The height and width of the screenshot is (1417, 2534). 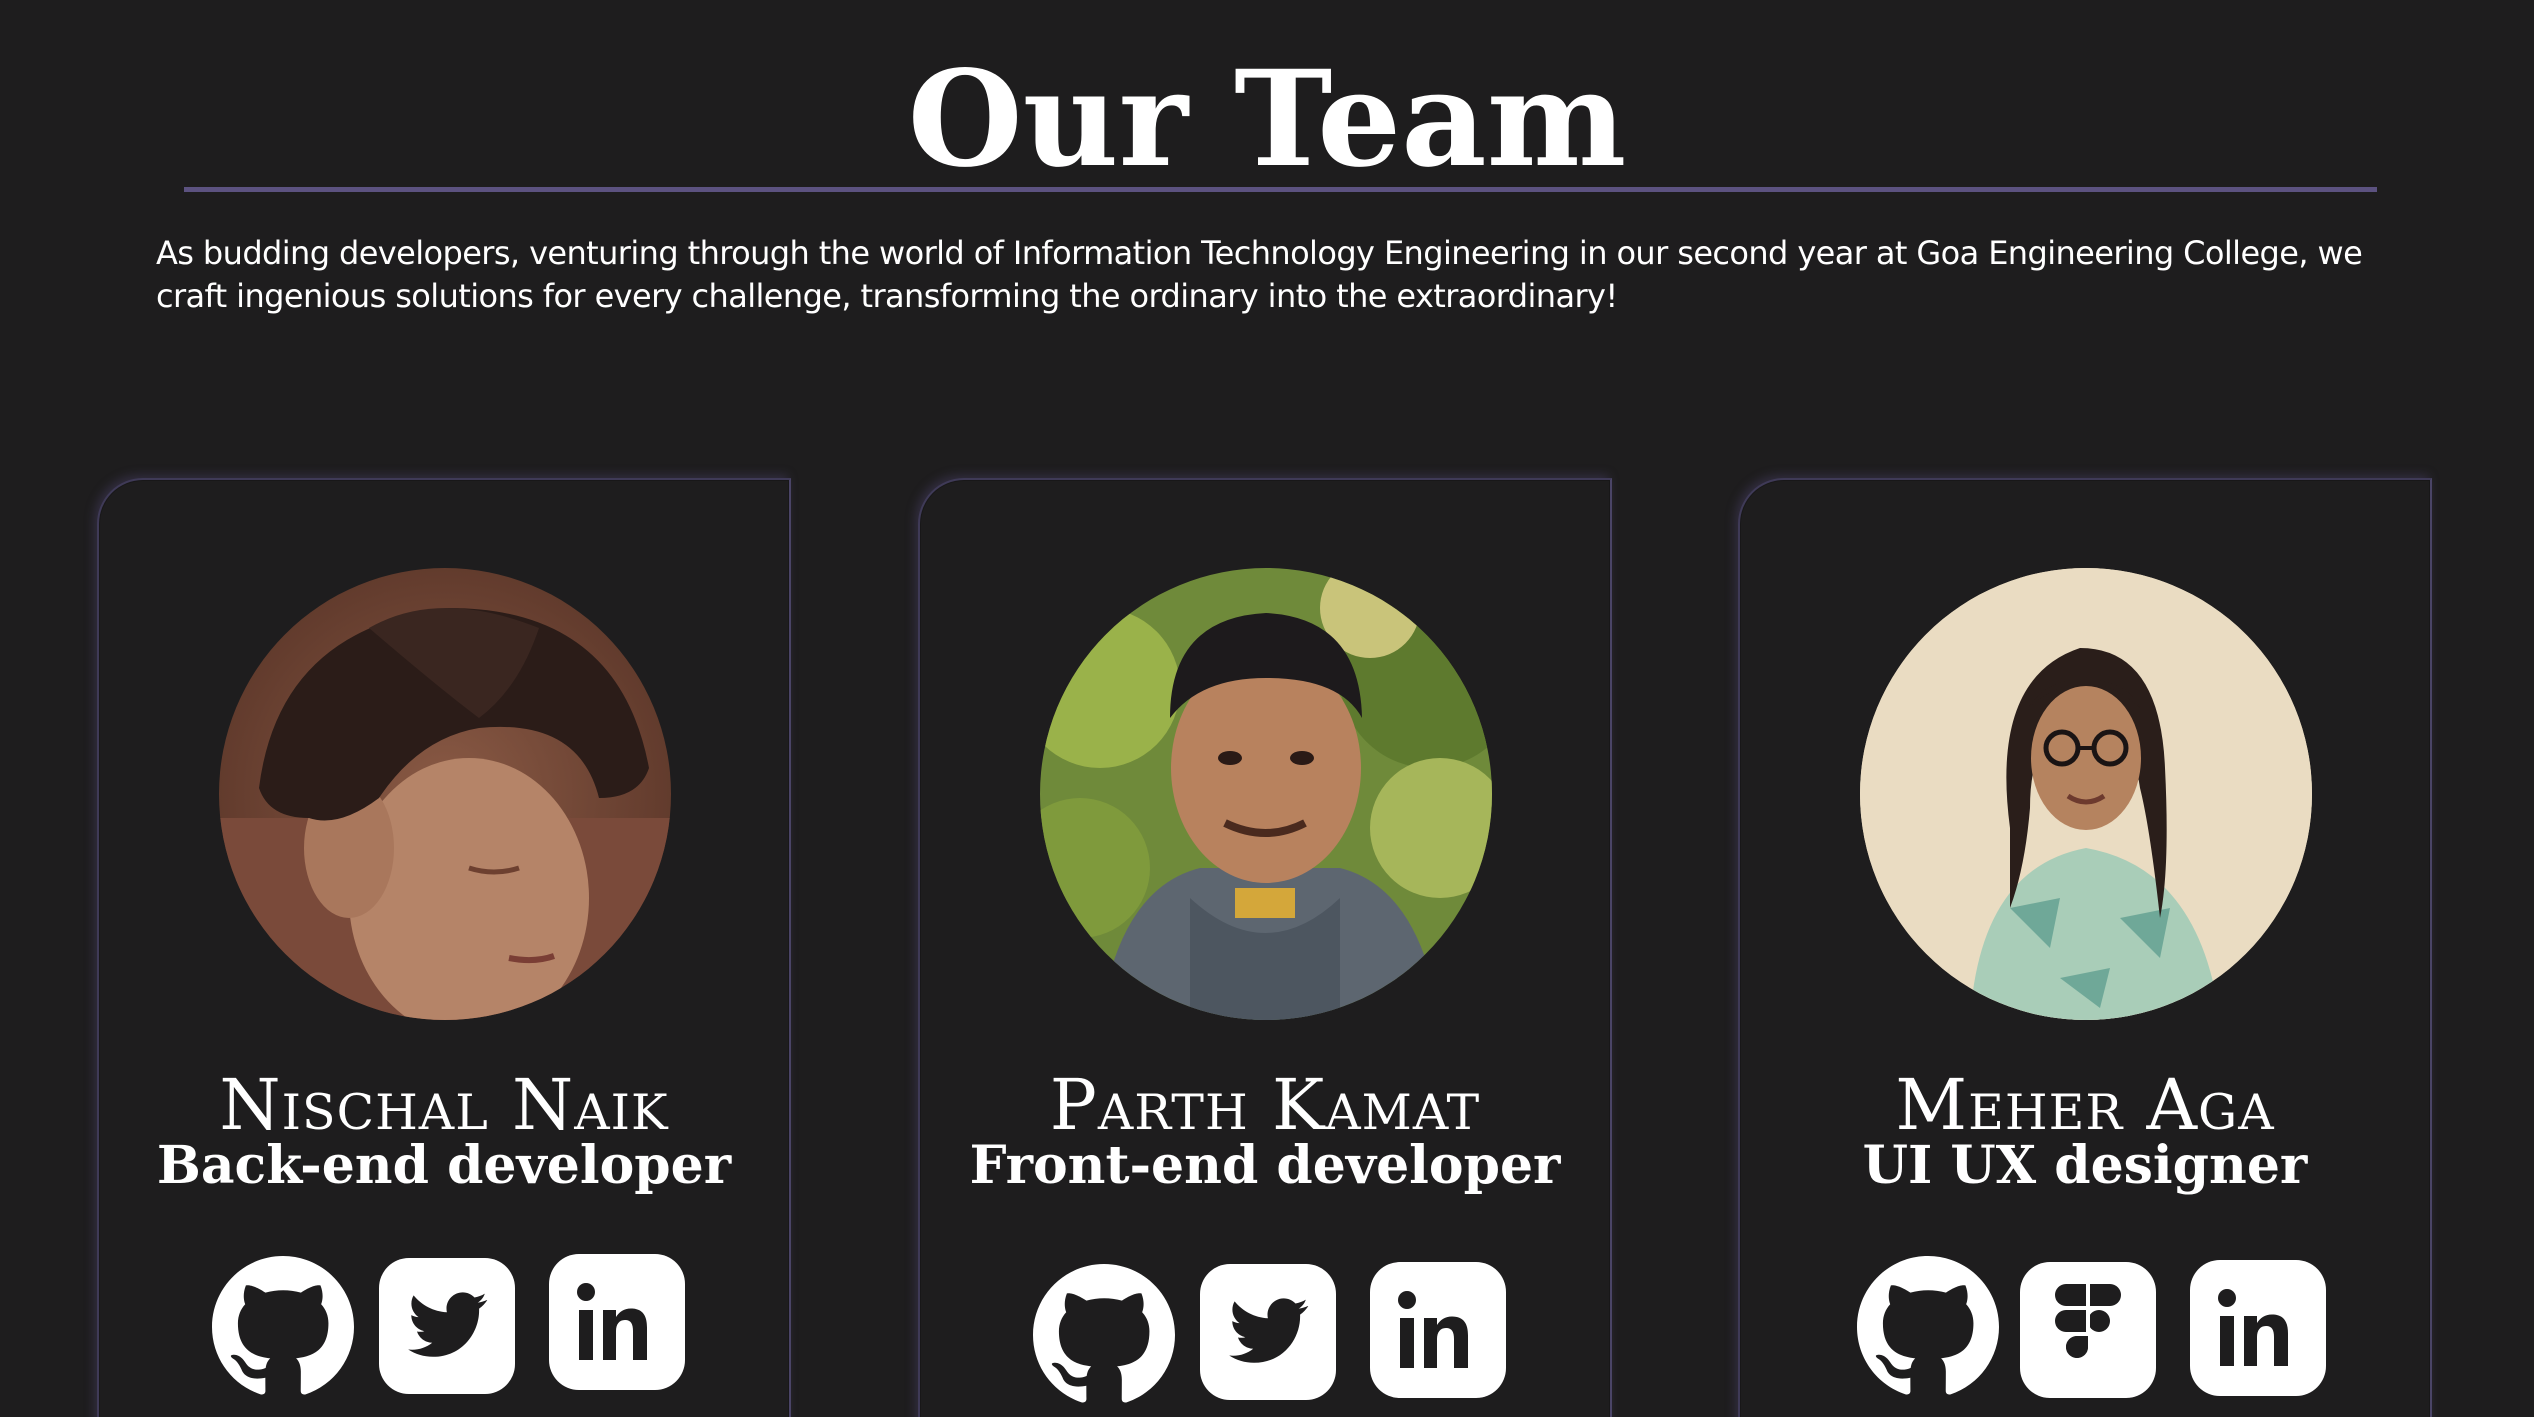 What do you see at coordinates (1266, 794) in the screenshot?
I see `member-photo-parth` at bounding box center [1266, 794].